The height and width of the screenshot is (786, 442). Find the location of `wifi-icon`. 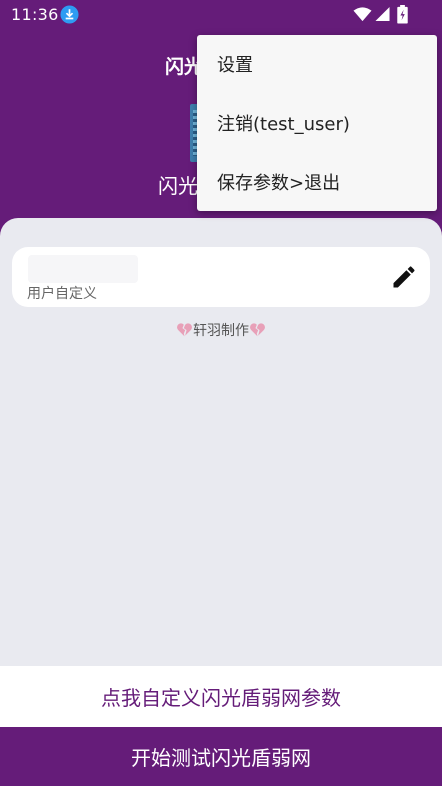

wifi-icon is located at coordinates (362, 14).